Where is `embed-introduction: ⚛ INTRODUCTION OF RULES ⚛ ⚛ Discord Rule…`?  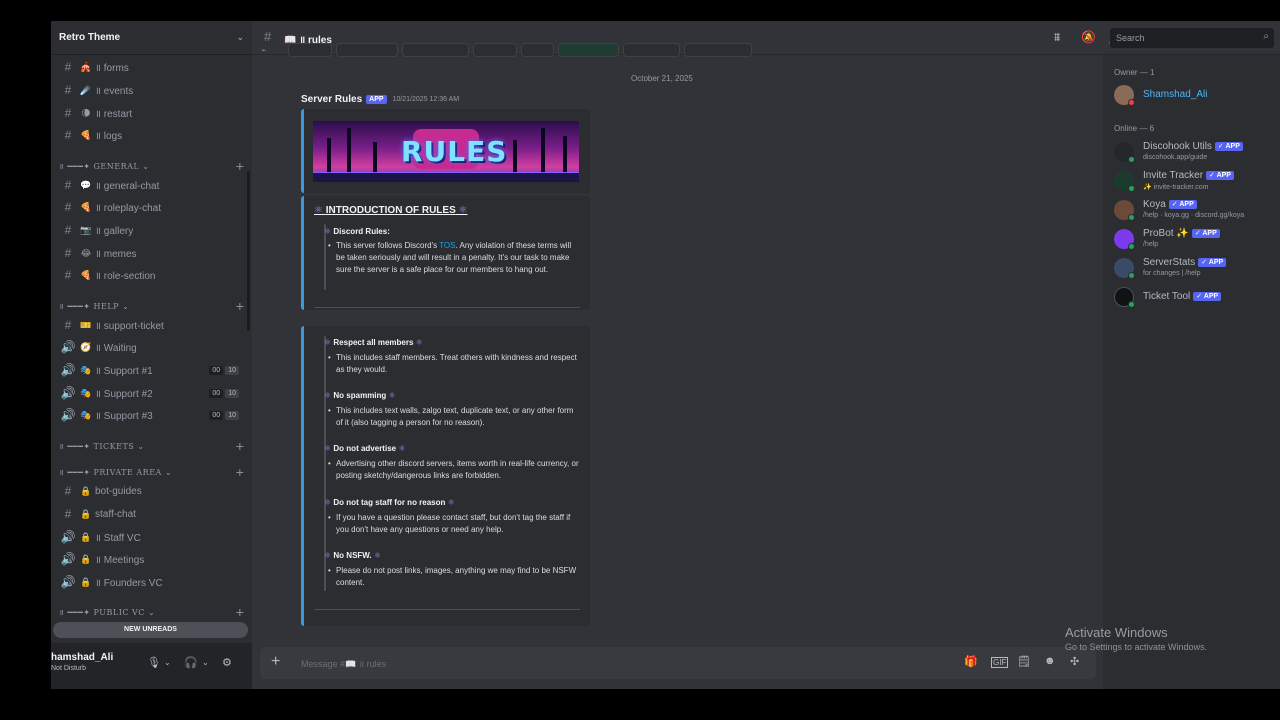 embed-introduction: ⚛ INTRODUCTION OF RULES ⚛ ⚛ Discord Rule… is located at coordinates (445, 253).